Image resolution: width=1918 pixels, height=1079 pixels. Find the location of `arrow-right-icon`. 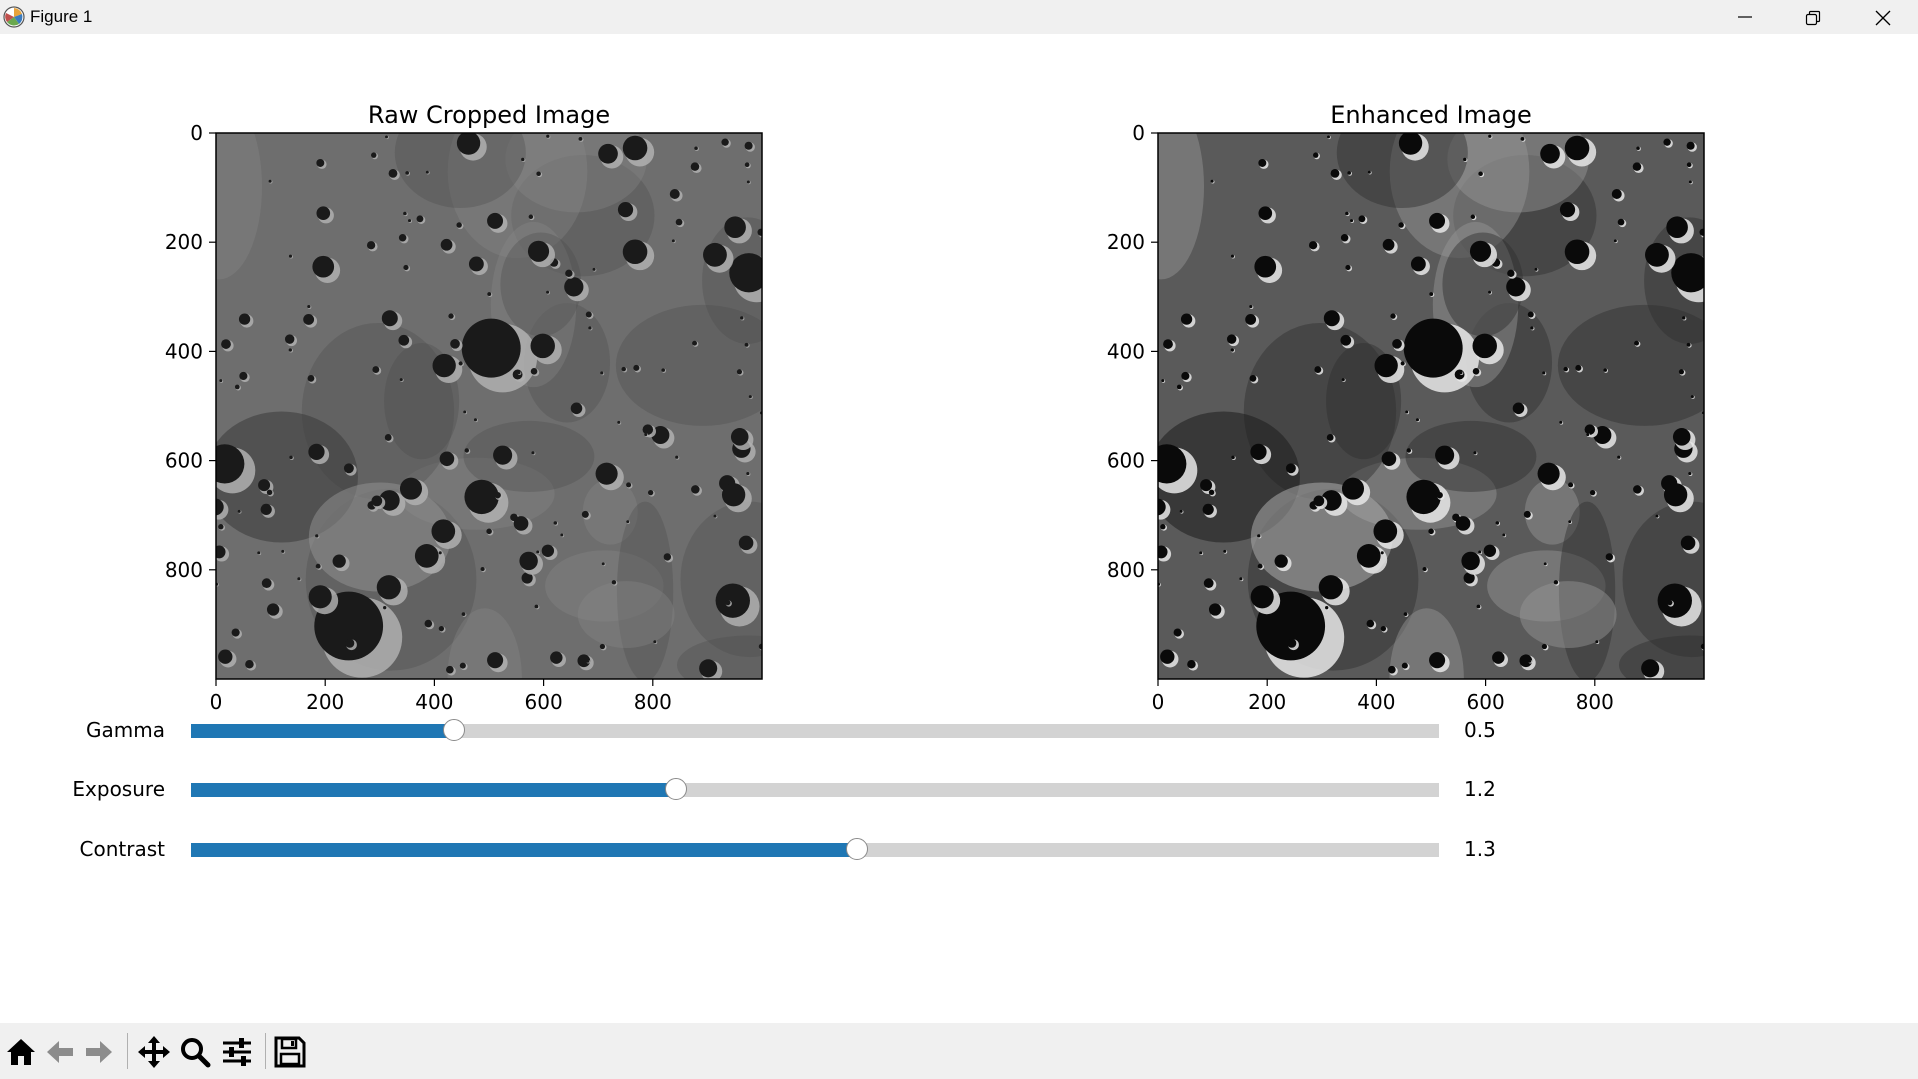

arrow-right-icon is located at coordinates (99, 1052).